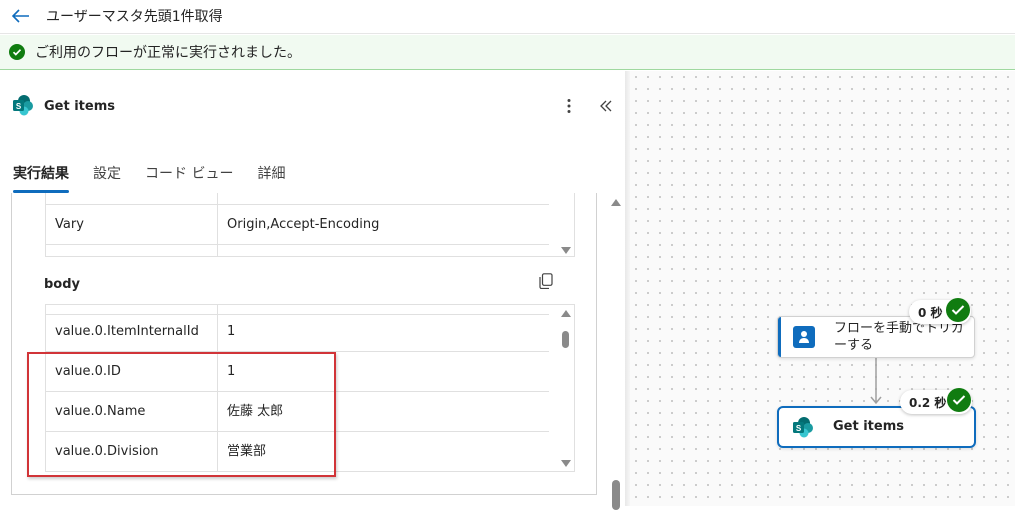  I want to click on body-key: value.0.Name, so click(132, 412).